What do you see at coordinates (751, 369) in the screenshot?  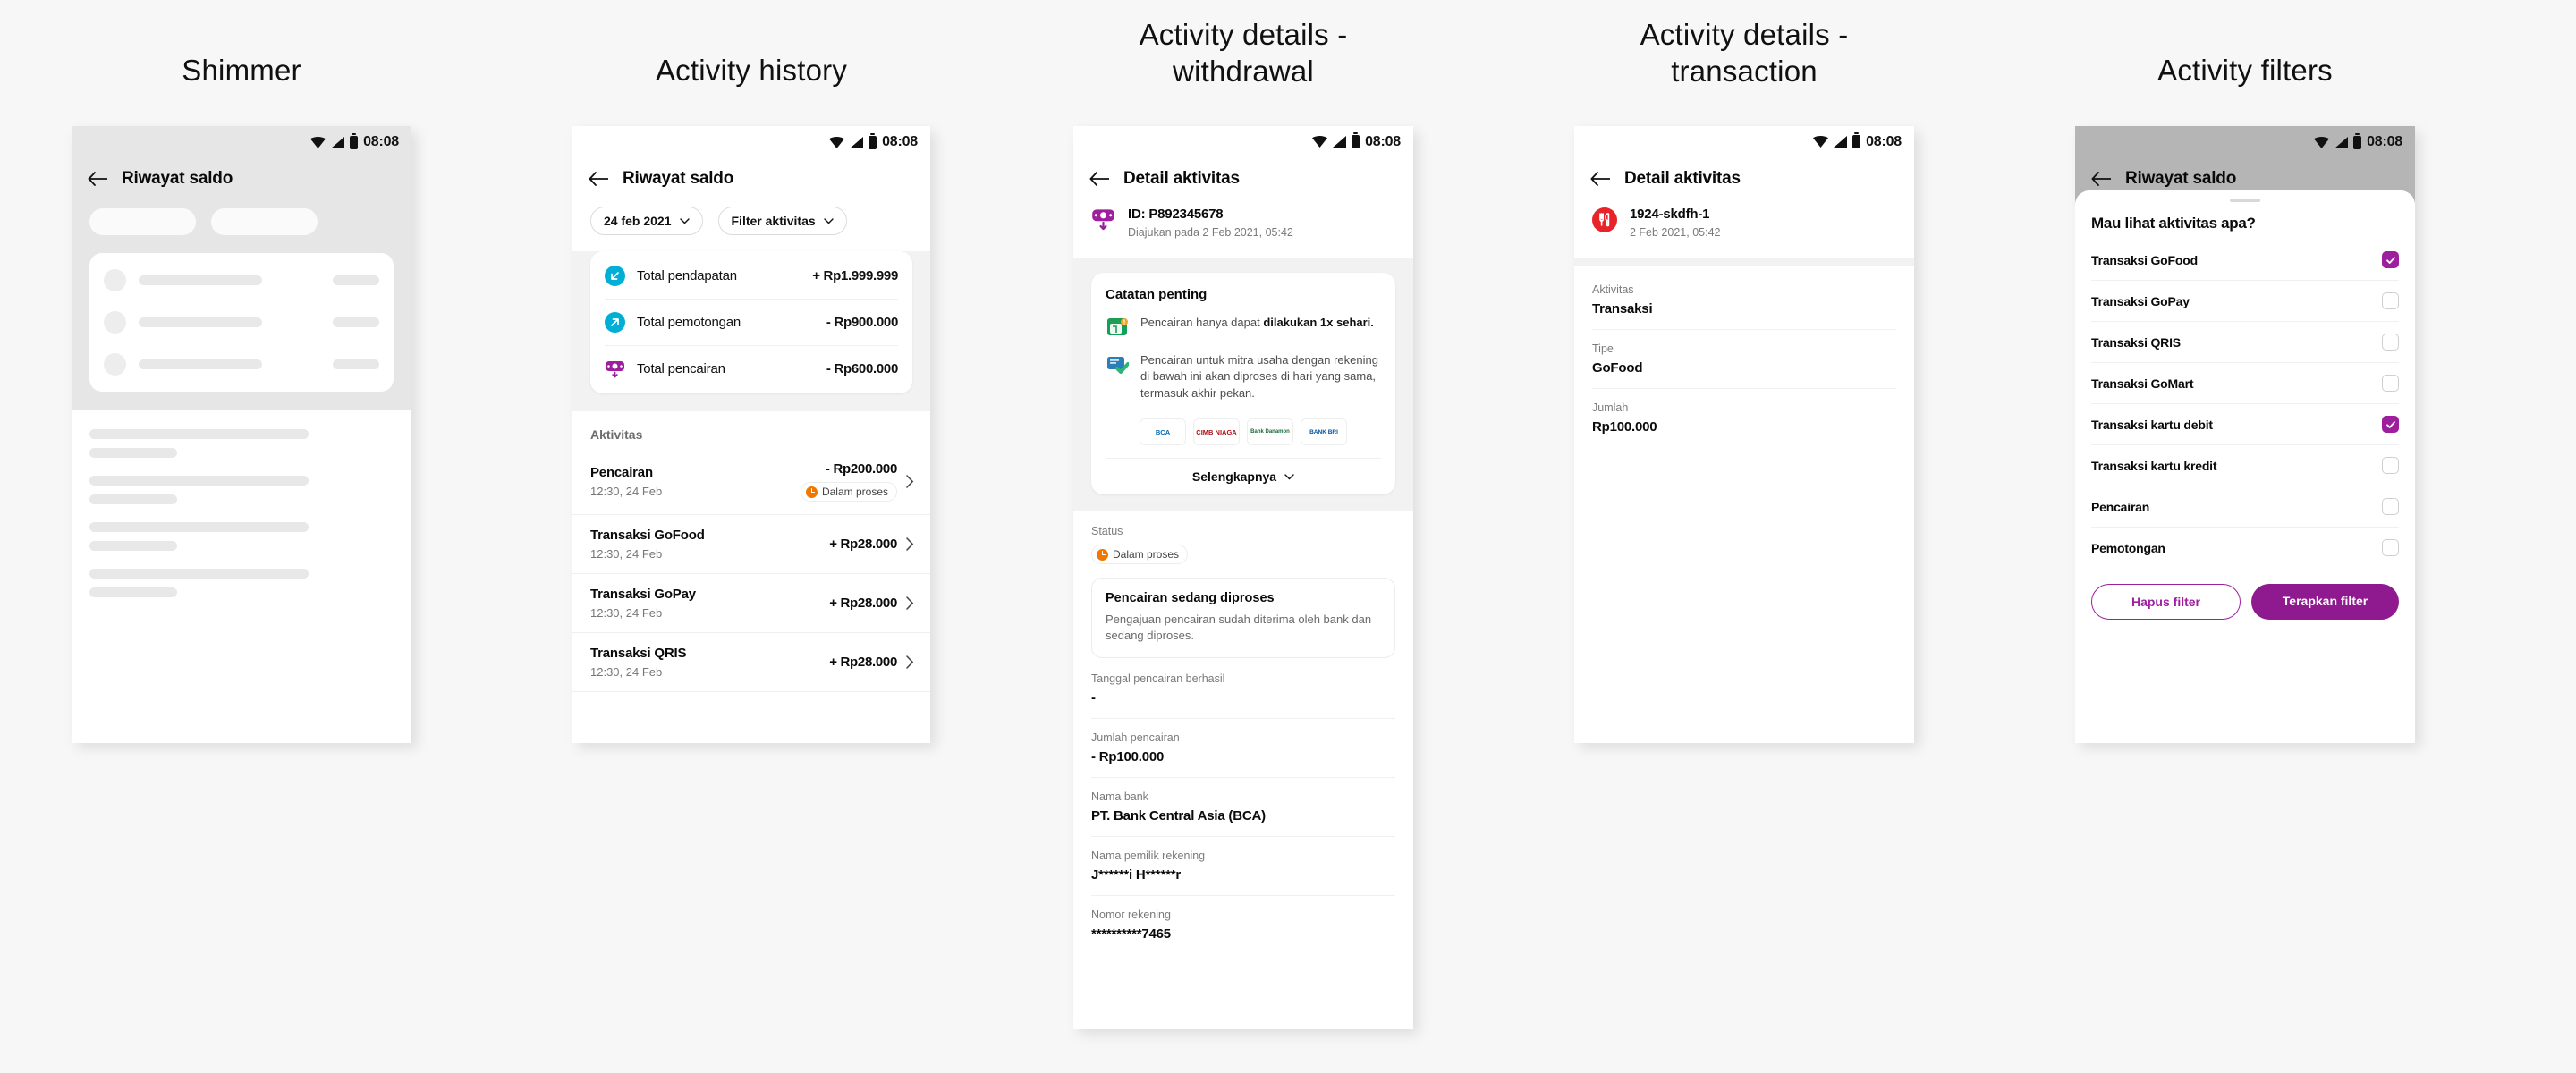 I see `summary-row-withdrawal: Total pencairan - Rp600.000` at bounding box center [751, 369].